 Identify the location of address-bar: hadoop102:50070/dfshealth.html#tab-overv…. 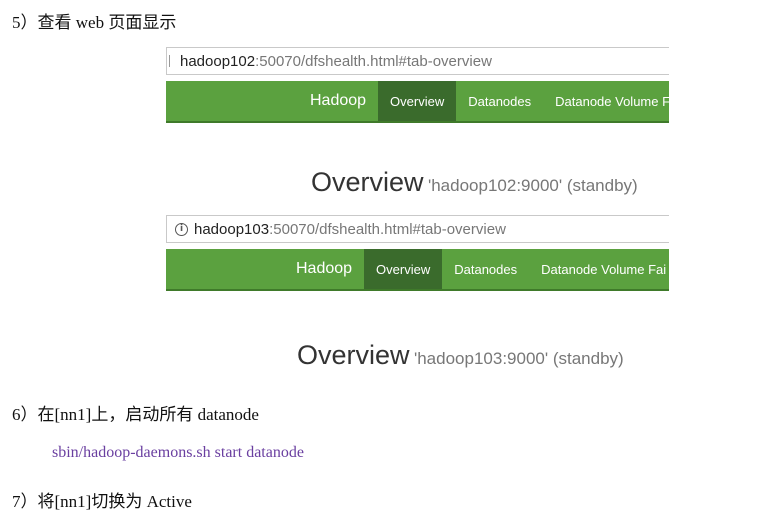
(417, 61).